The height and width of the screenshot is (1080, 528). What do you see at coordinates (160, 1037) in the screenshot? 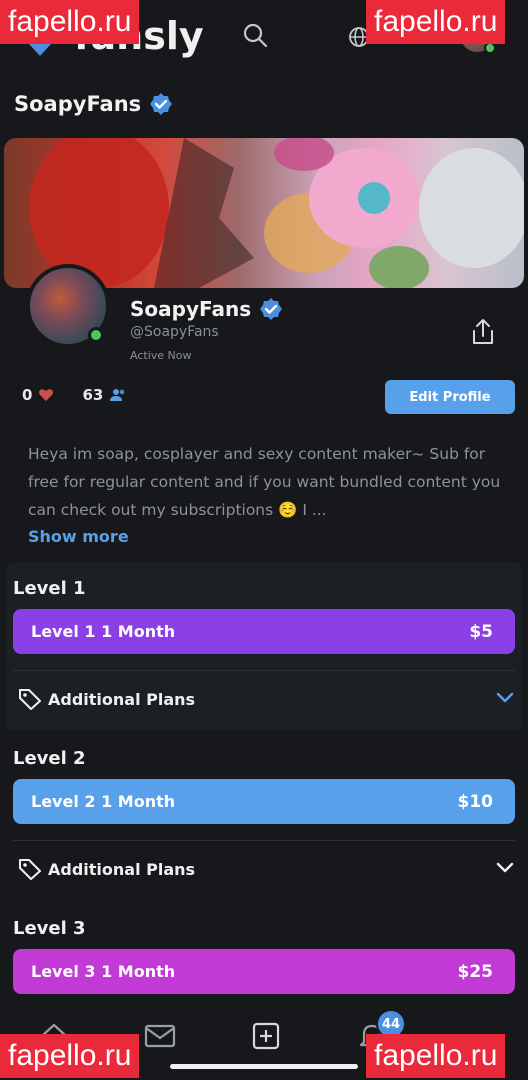
I see `messages-icon` at bounding box center [160, 1037].